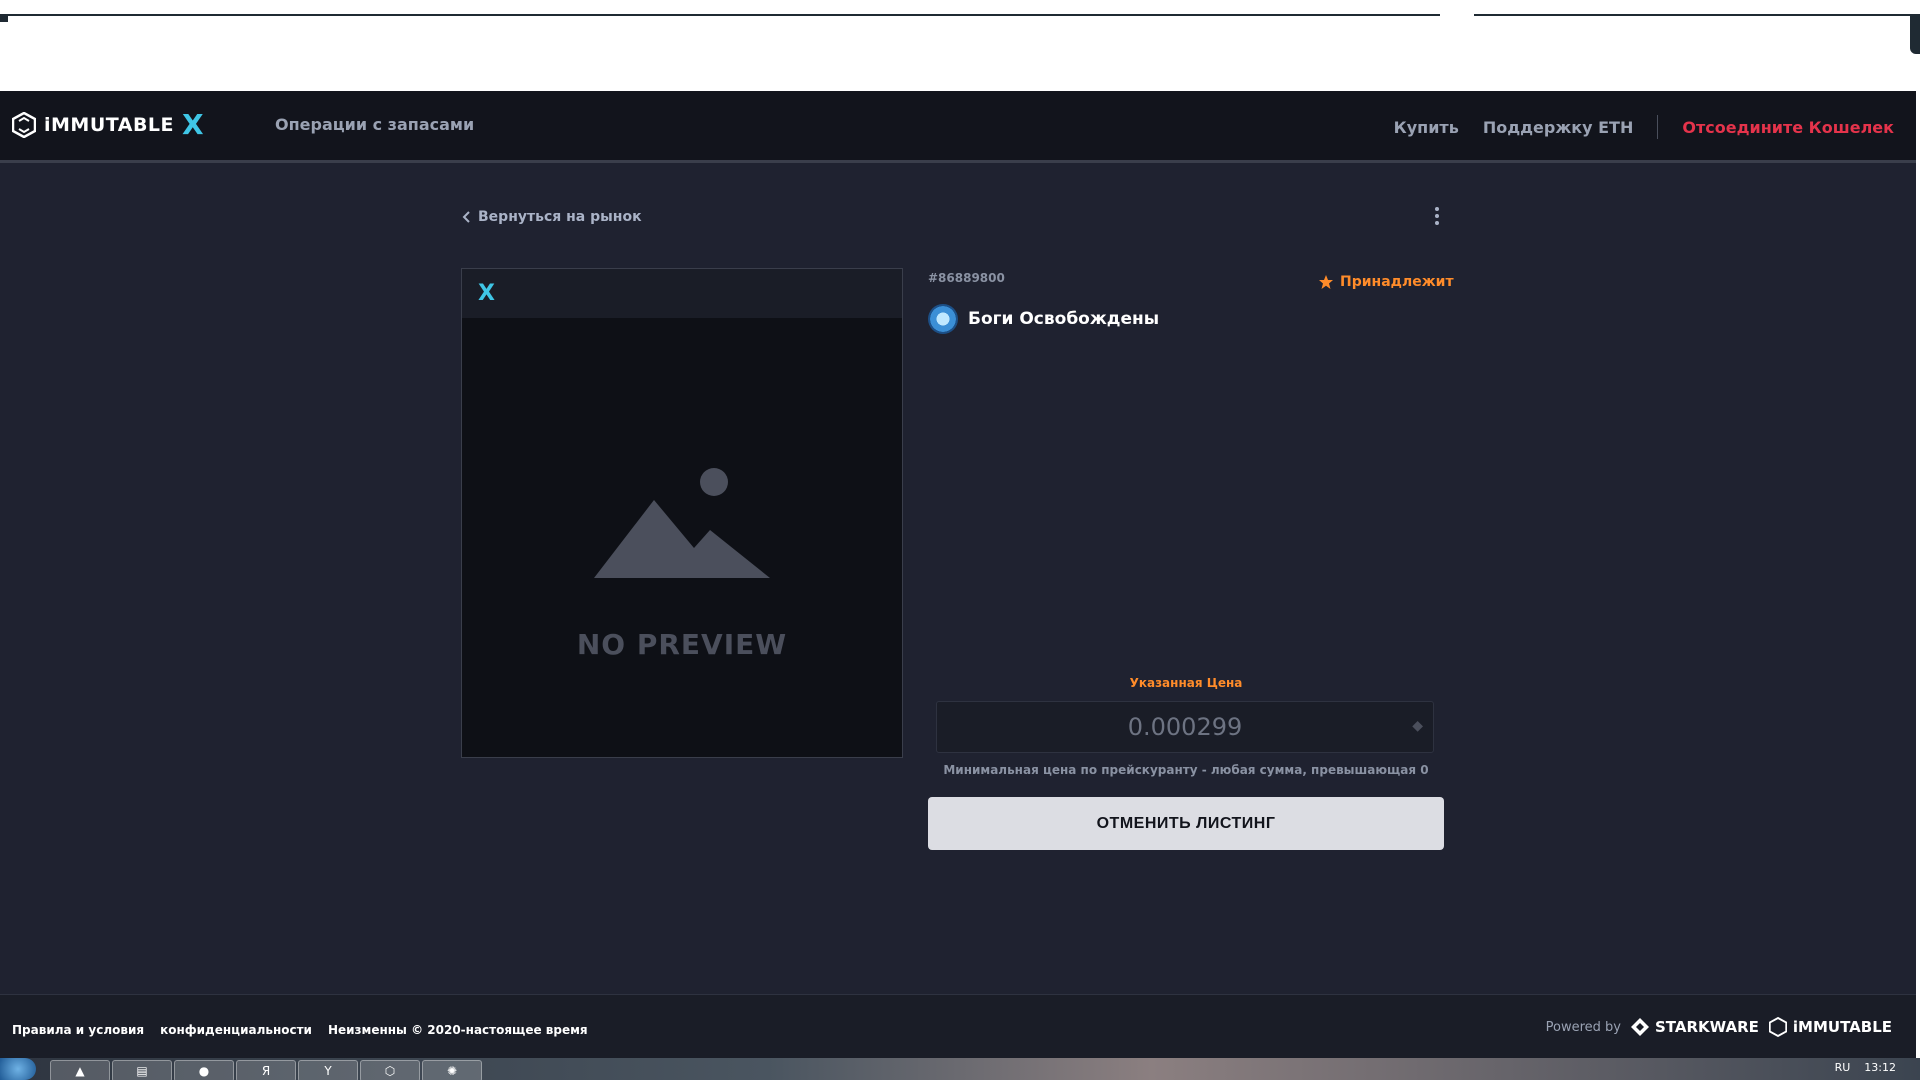 The image size is (1920, 1082). What do you see at coordinates (1186, 823) in the screenshot?
I see `cancel-listing-button: ОТМЕНИТЬ ЛИСТИНГ` at bounding box center [1186, 823].